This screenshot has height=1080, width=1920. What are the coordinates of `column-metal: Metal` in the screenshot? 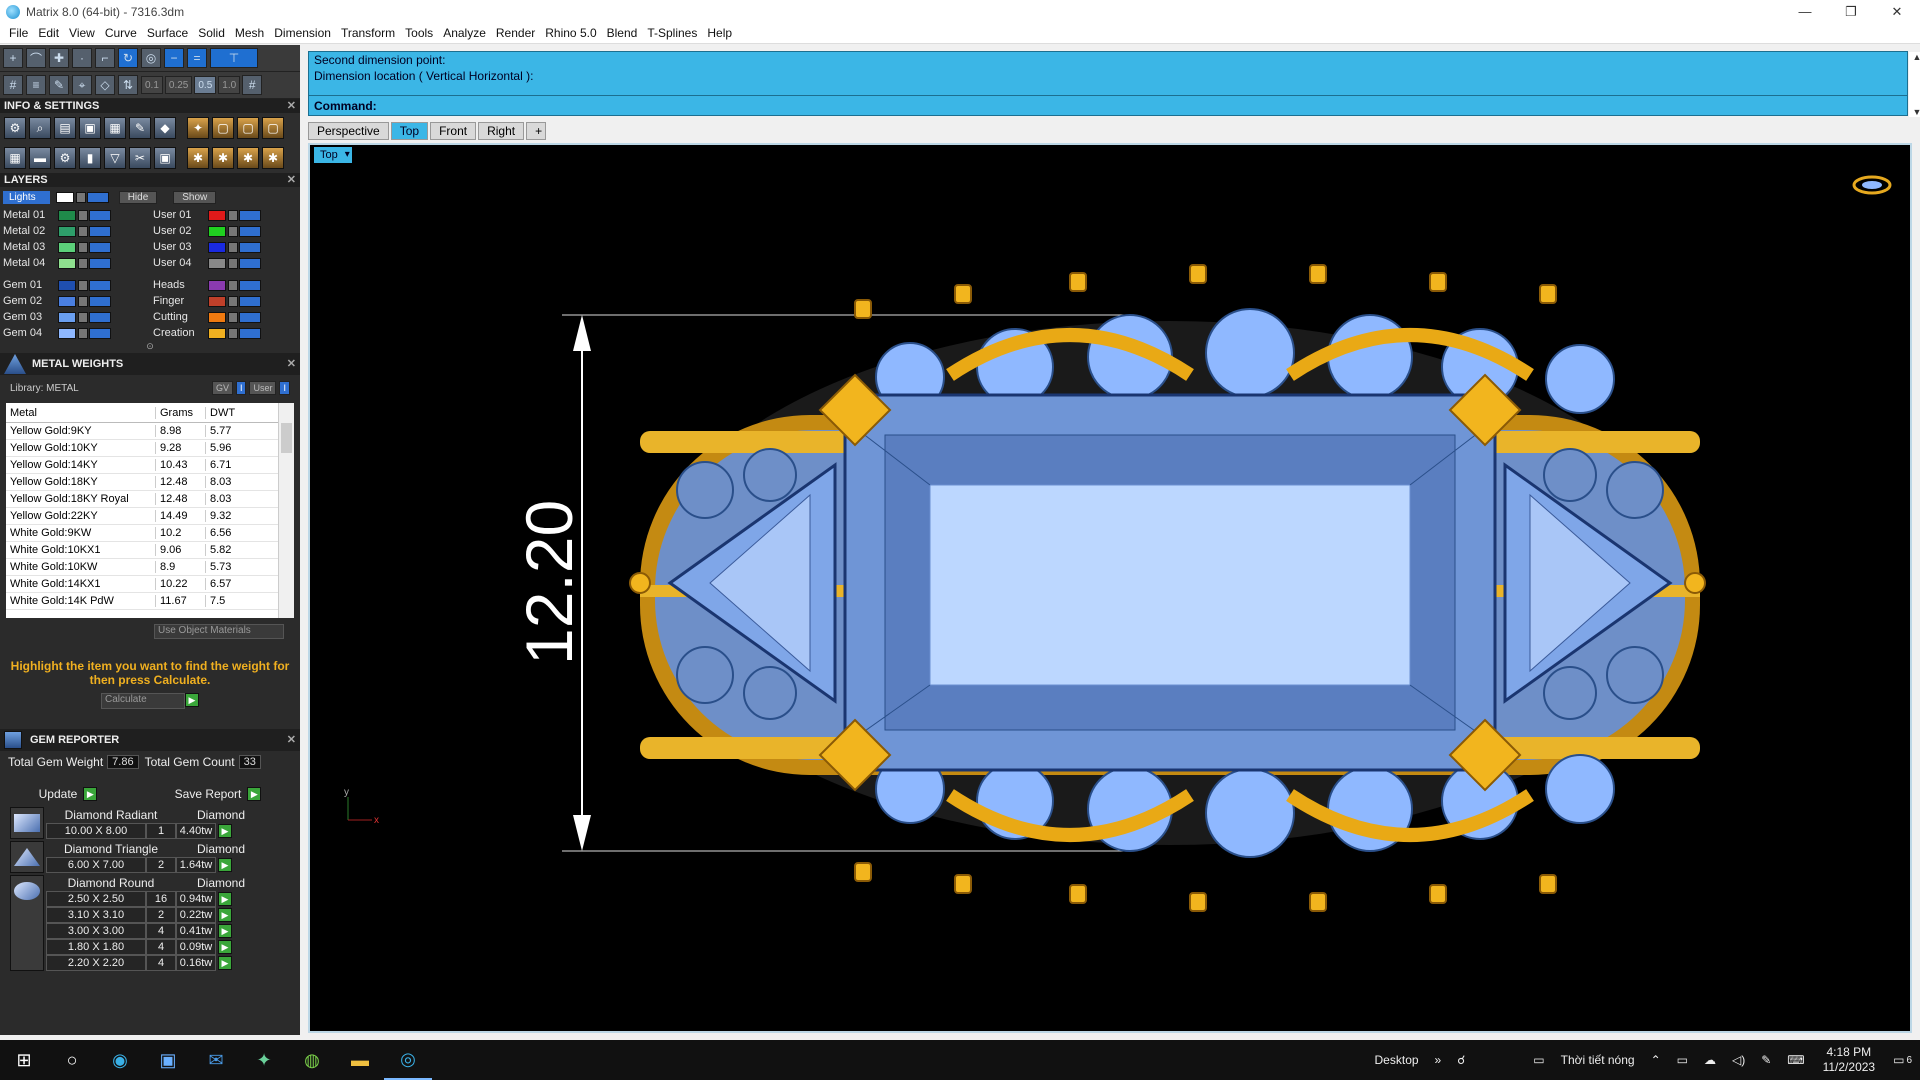 It's located at (81, 412).